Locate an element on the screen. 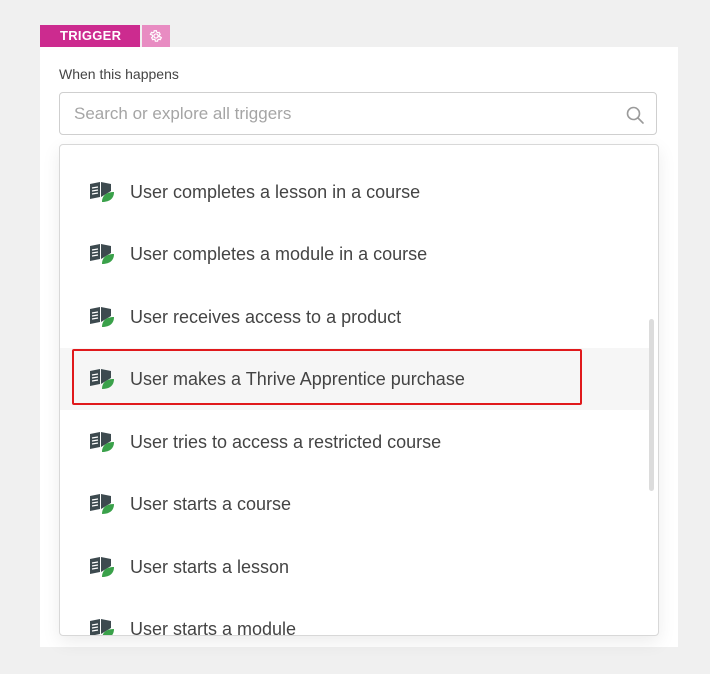 The image size is (710, 674). list-item: User completes a module in a course is located at coordinates (355, 254).